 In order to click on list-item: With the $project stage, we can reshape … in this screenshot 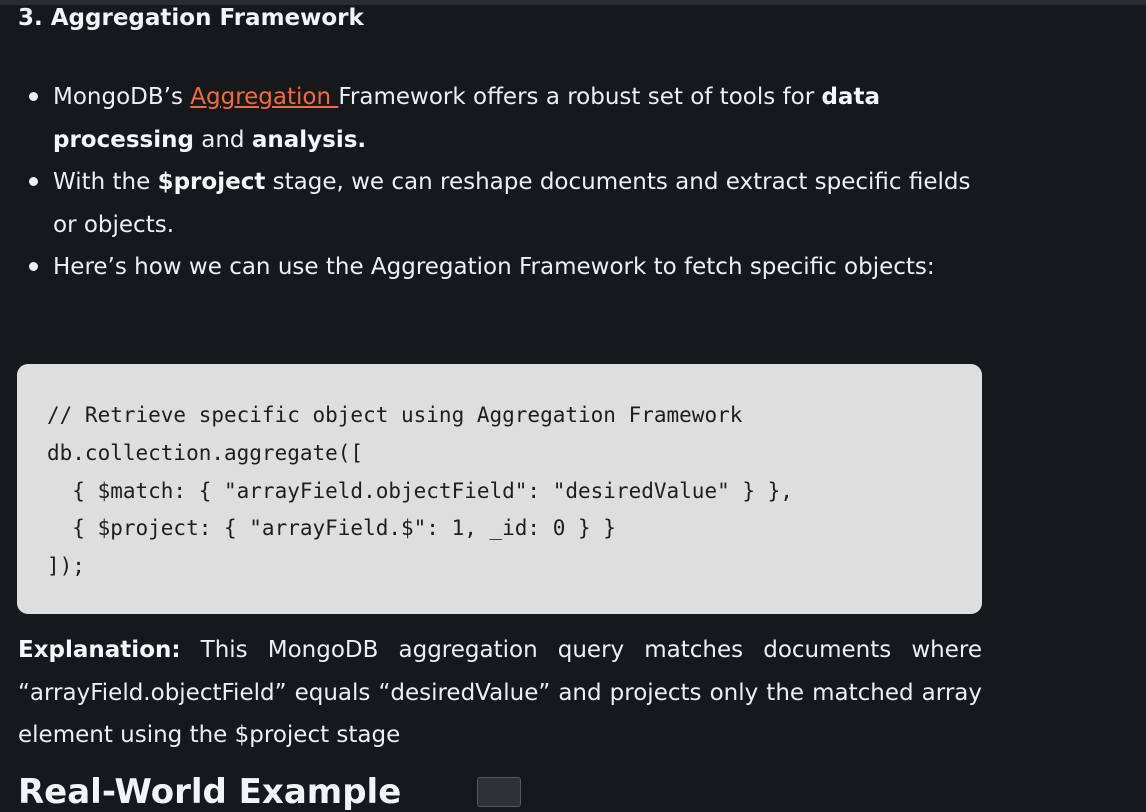, I will do `click(500, 203)`.